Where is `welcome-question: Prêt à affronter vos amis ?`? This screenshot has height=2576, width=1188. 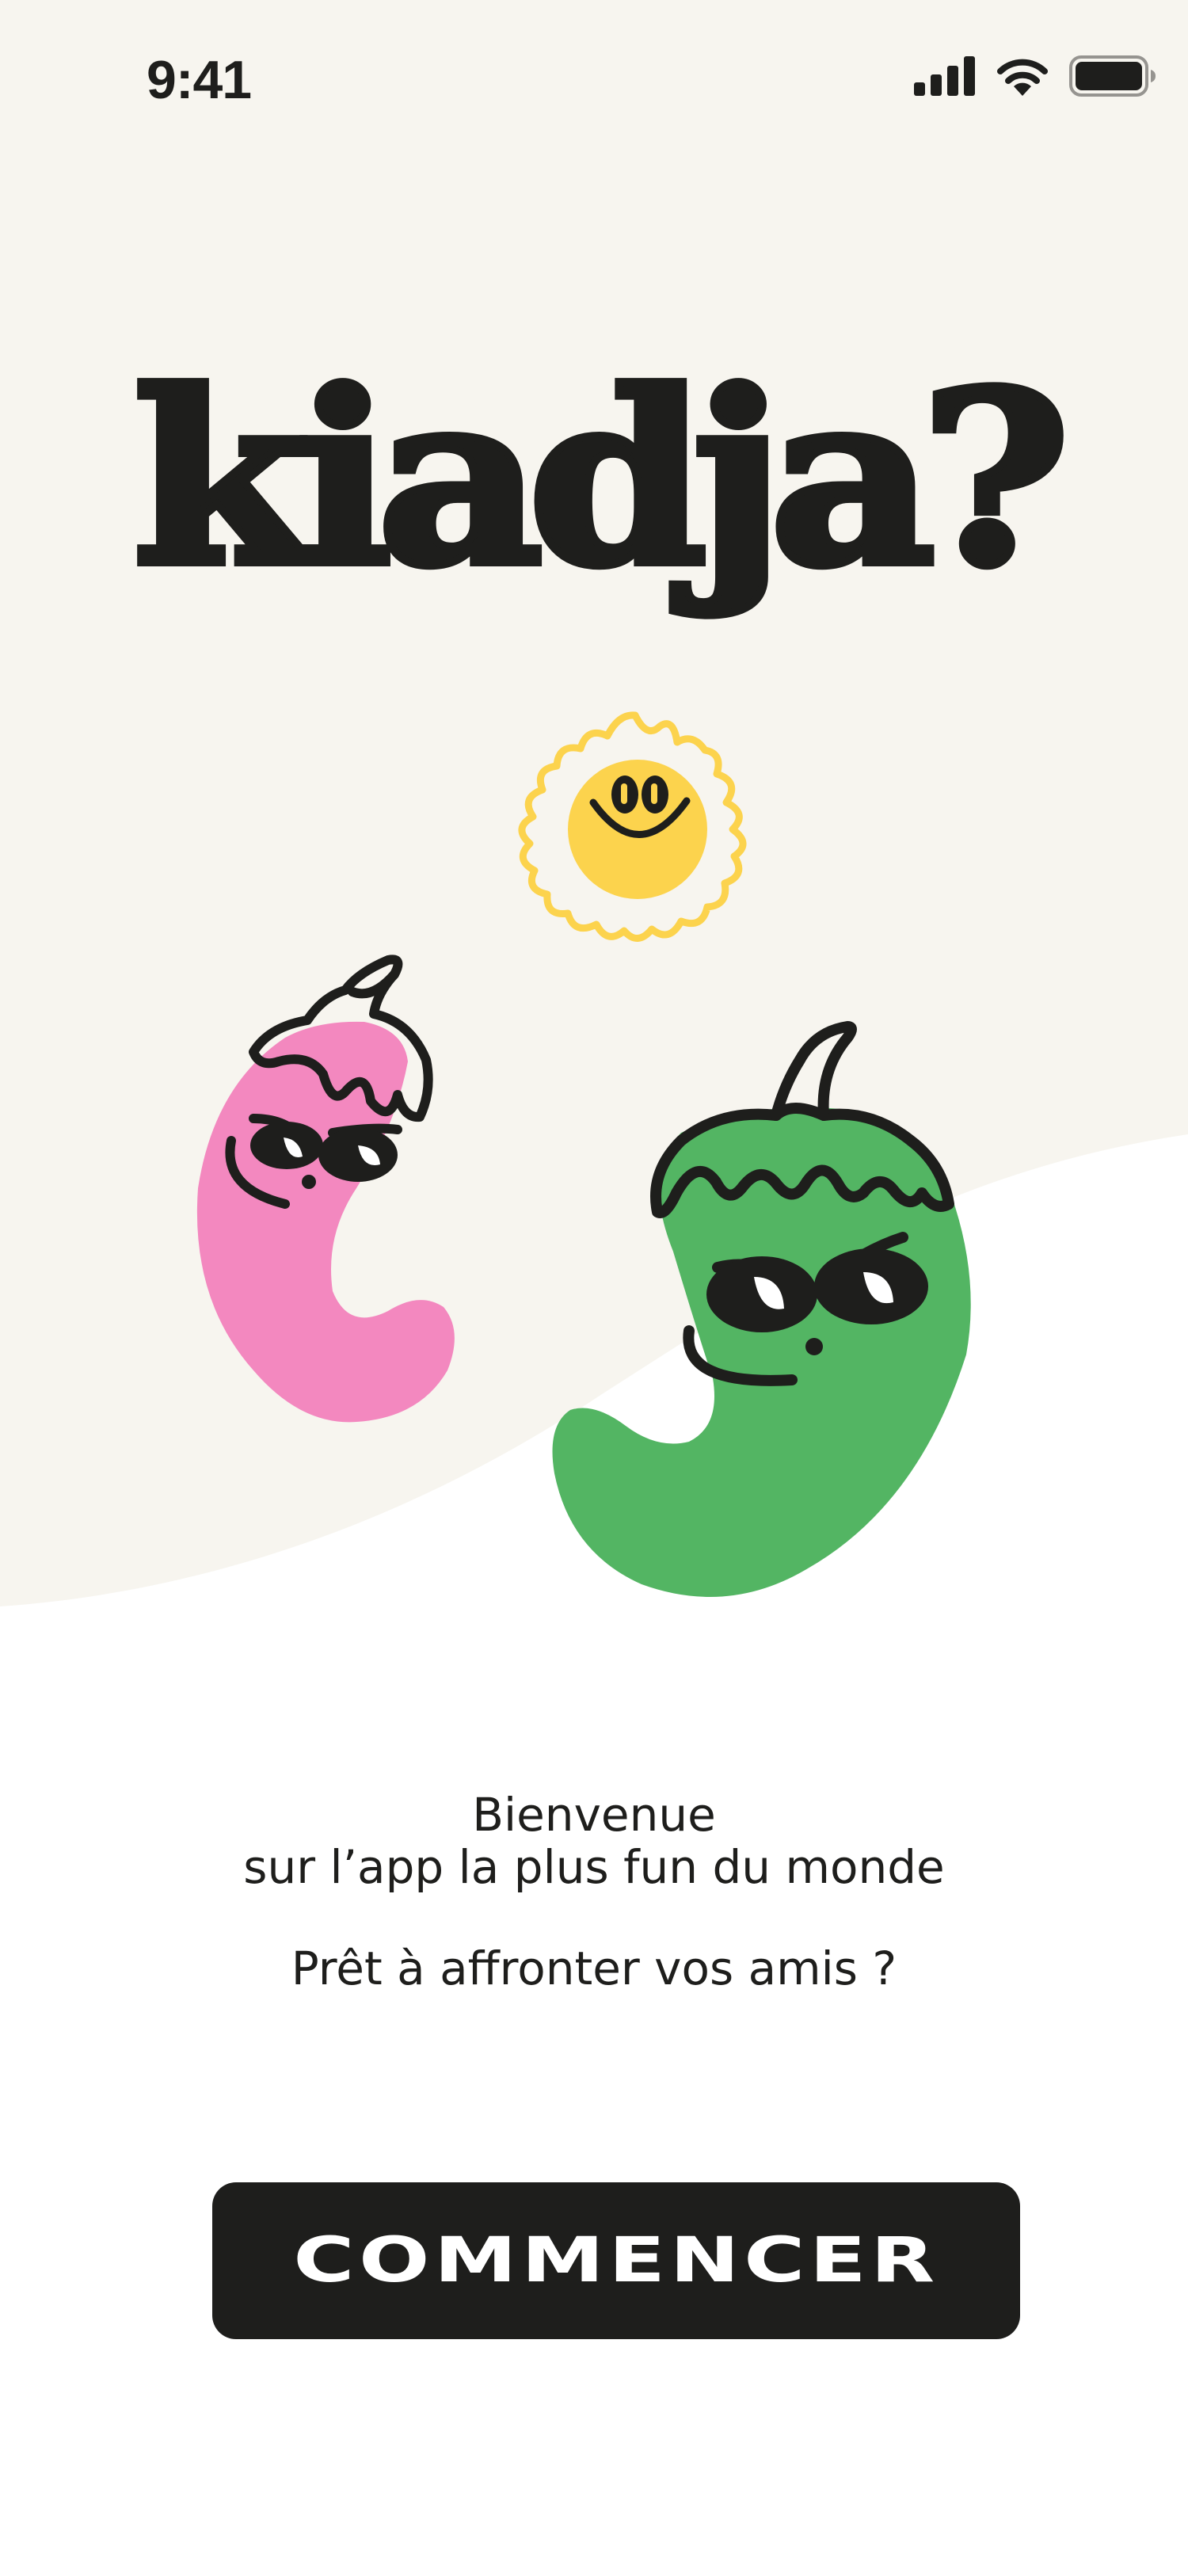
welcome-question: Prêt à affronter vos amis ? is located at coordinates (594, 1968).